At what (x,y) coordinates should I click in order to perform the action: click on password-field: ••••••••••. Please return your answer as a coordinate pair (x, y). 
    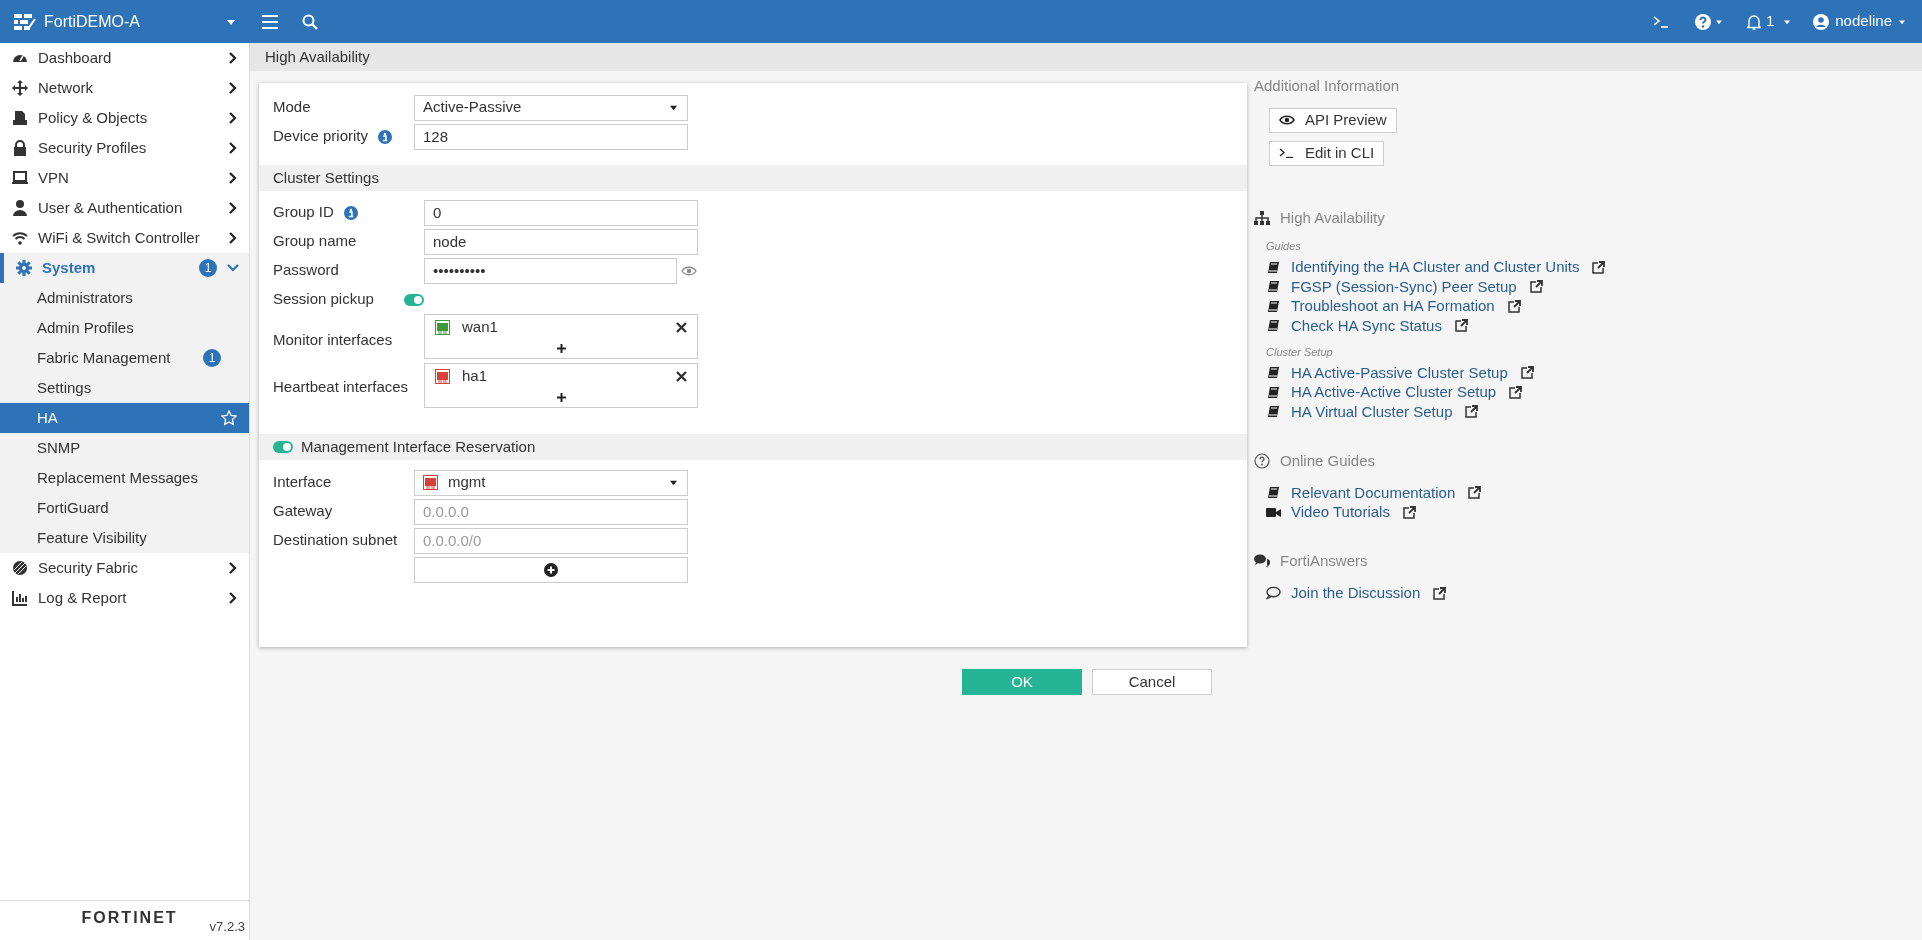
    Looking at the image, I should click on (550, 270).